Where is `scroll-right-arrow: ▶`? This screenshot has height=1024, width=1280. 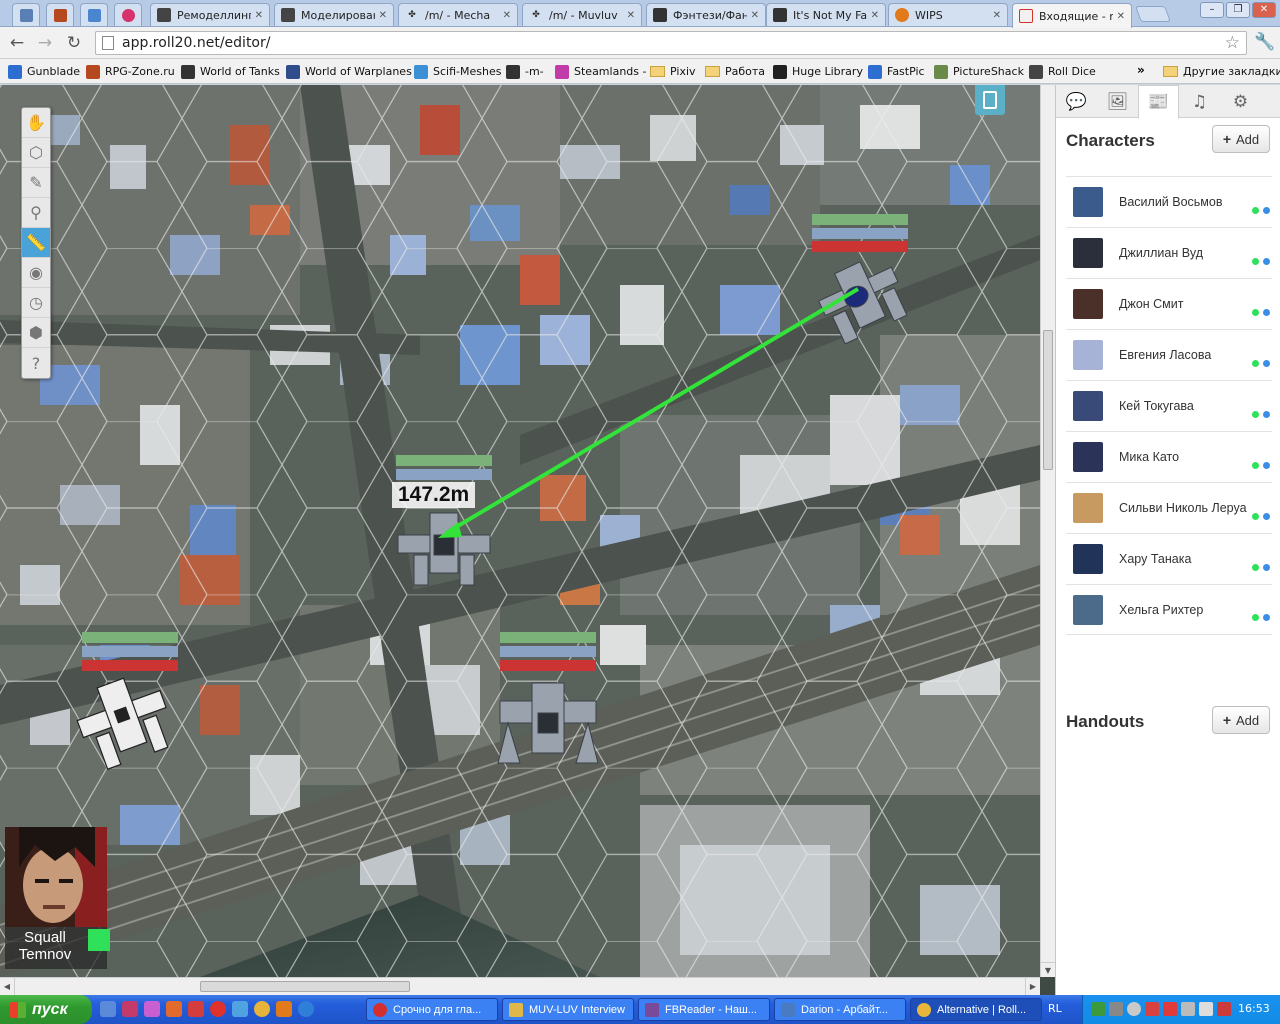 scroll-right-arrow: ▶ is located at coordinates (1032, 986).